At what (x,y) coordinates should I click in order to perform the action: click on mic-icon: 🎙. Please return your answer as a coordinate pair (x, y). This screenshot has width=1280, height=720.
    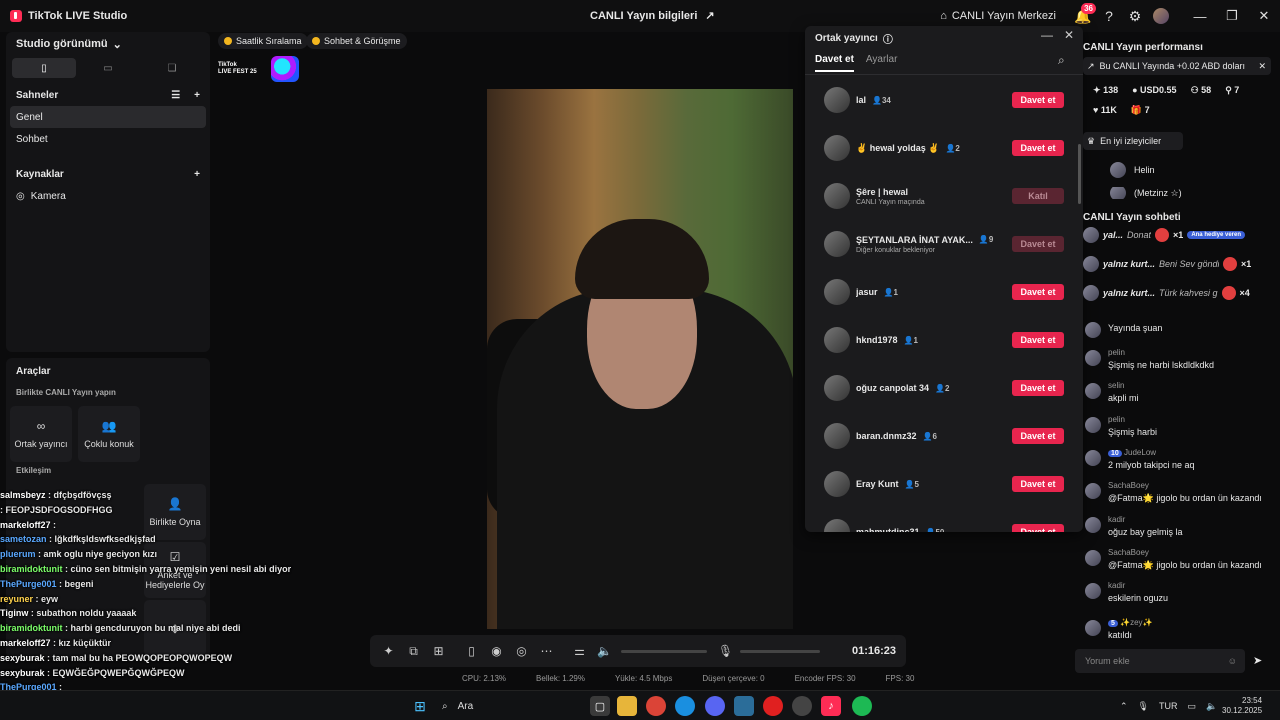
    Looking at the image, I should click on (1143, 706).